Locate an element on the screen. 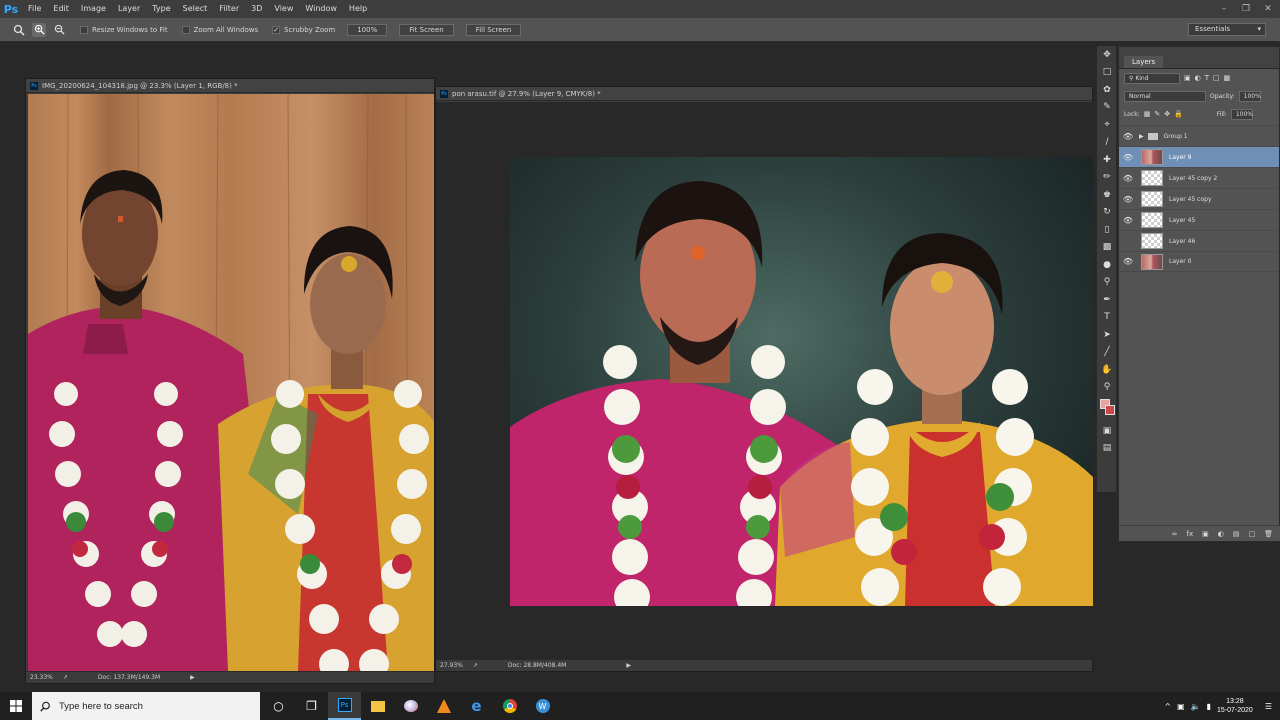  clock: 13:28 15-07-2020 is located at coordinates (1235, 706).